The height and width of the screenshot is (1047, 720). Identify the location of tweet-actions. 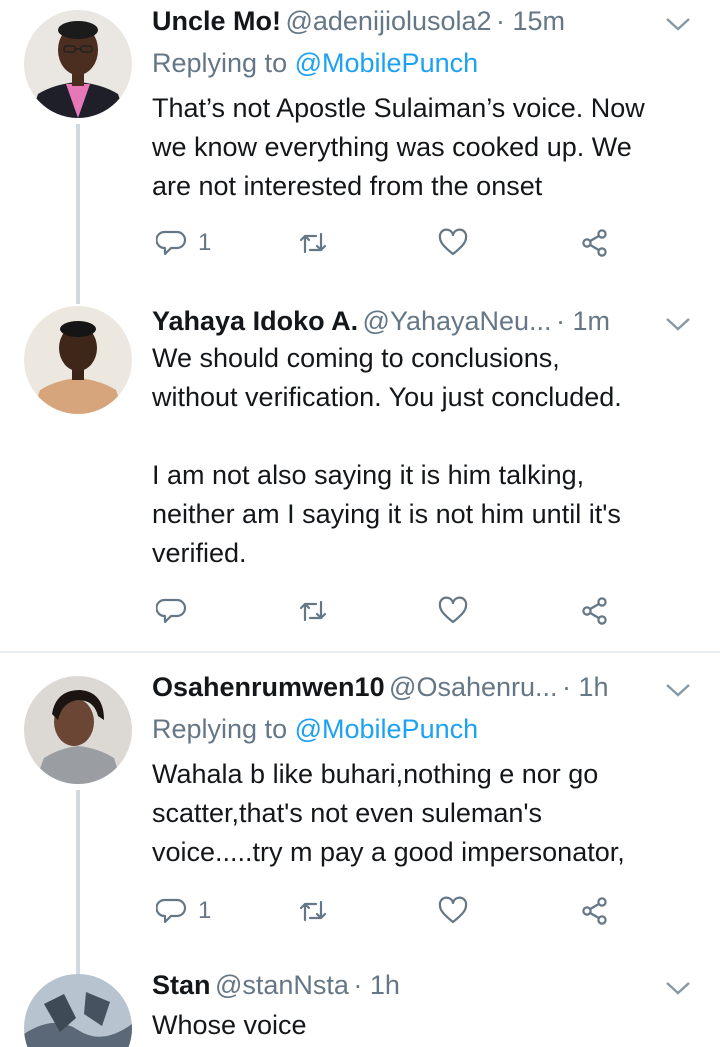
(387, 611).